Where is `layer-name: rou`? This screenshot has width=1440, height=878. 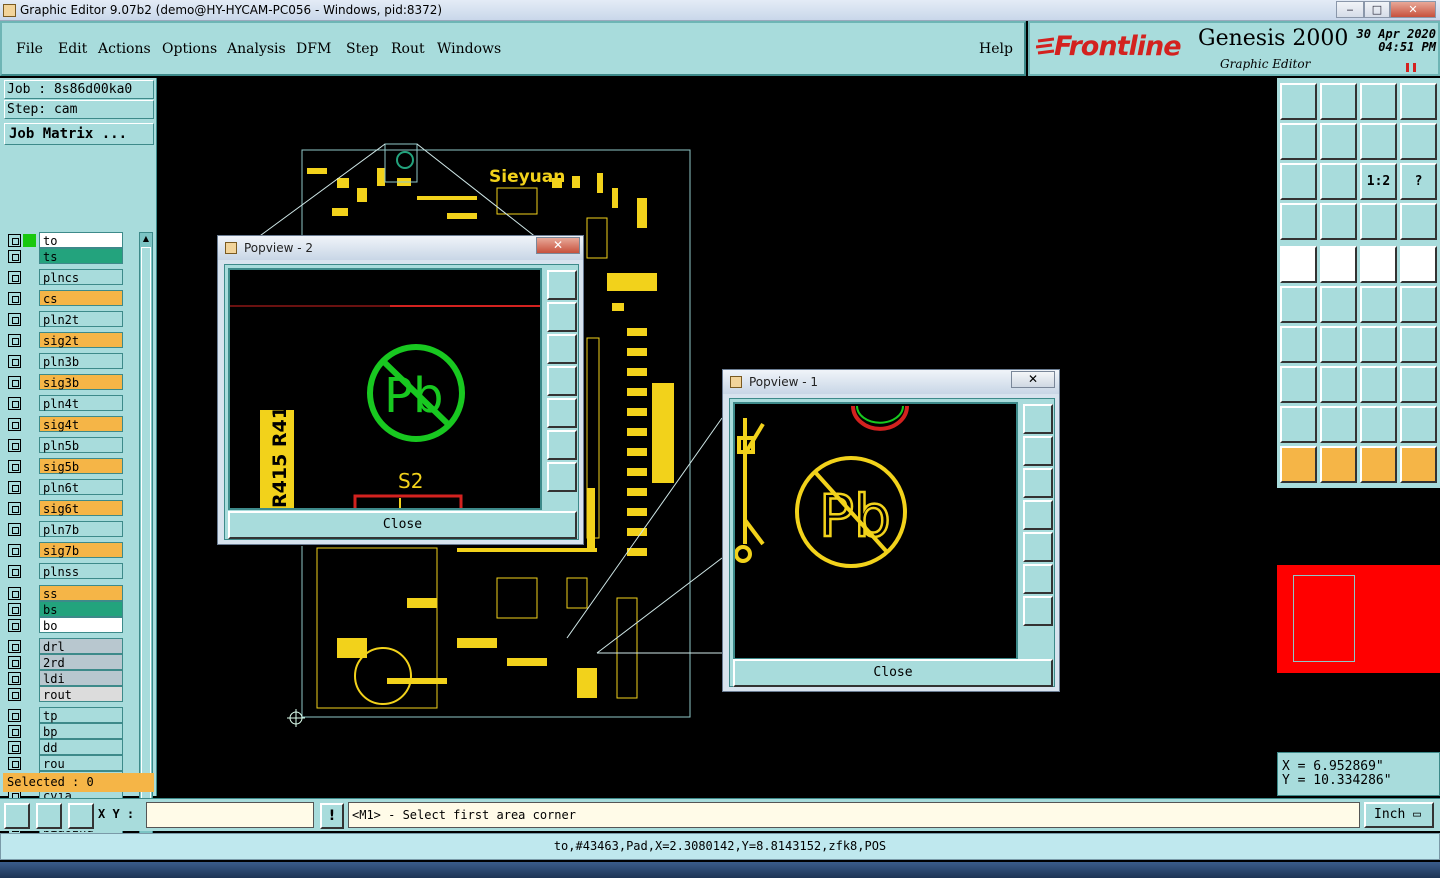
layer-name: rou is located at coordinates (81, 763).